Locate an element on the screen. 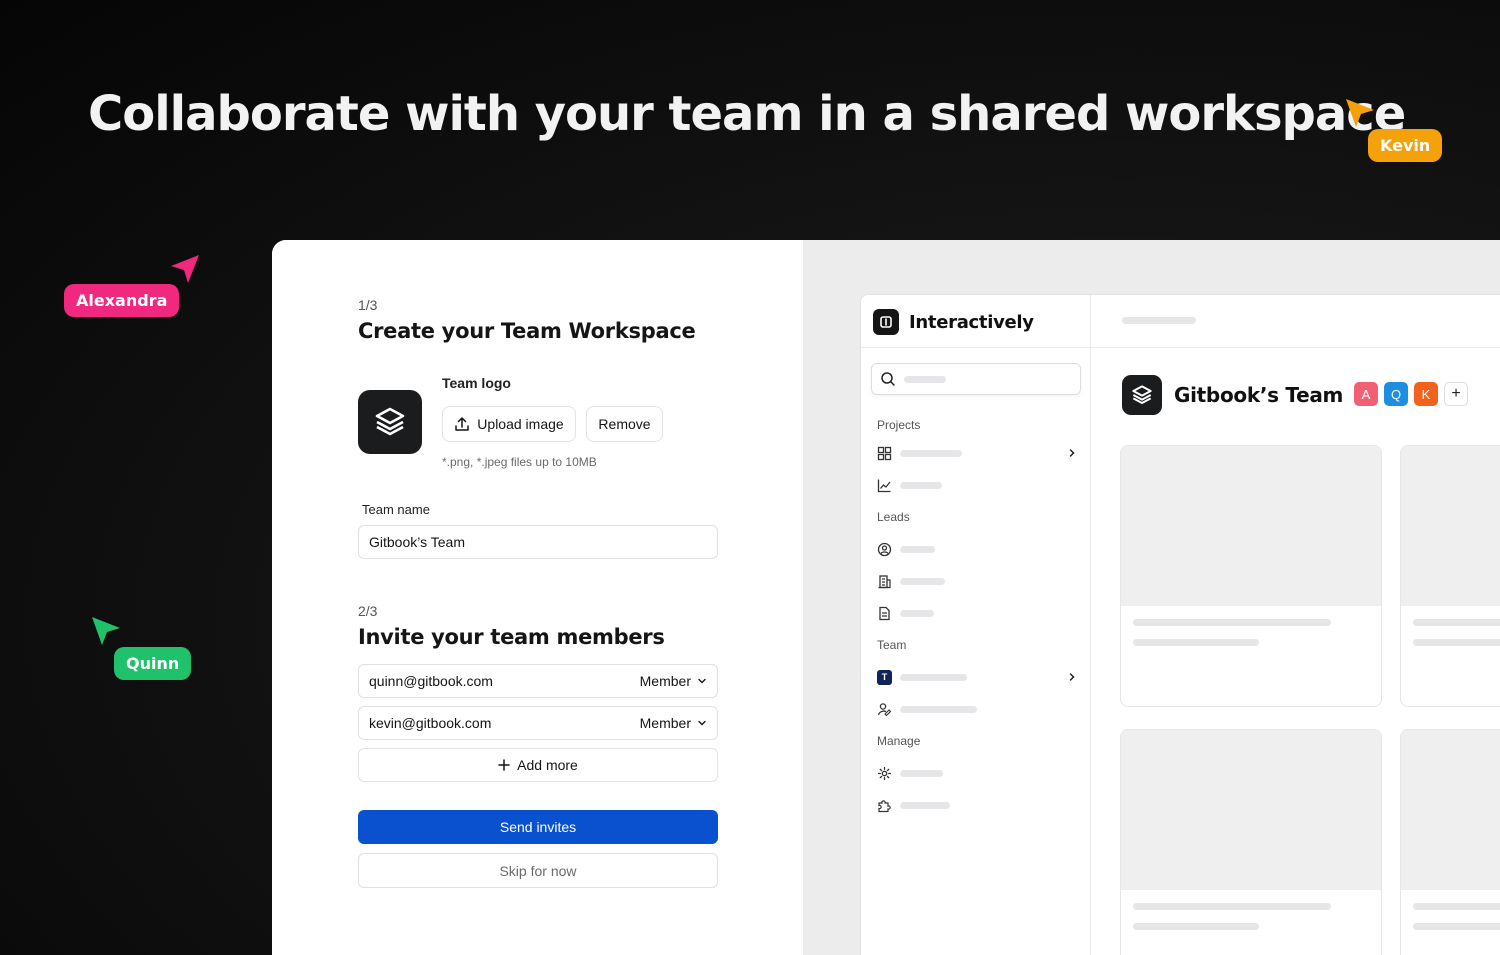 The image size is (1500, 955). team-header: Gitbook’s Team is located at coordinates (1232, 395).